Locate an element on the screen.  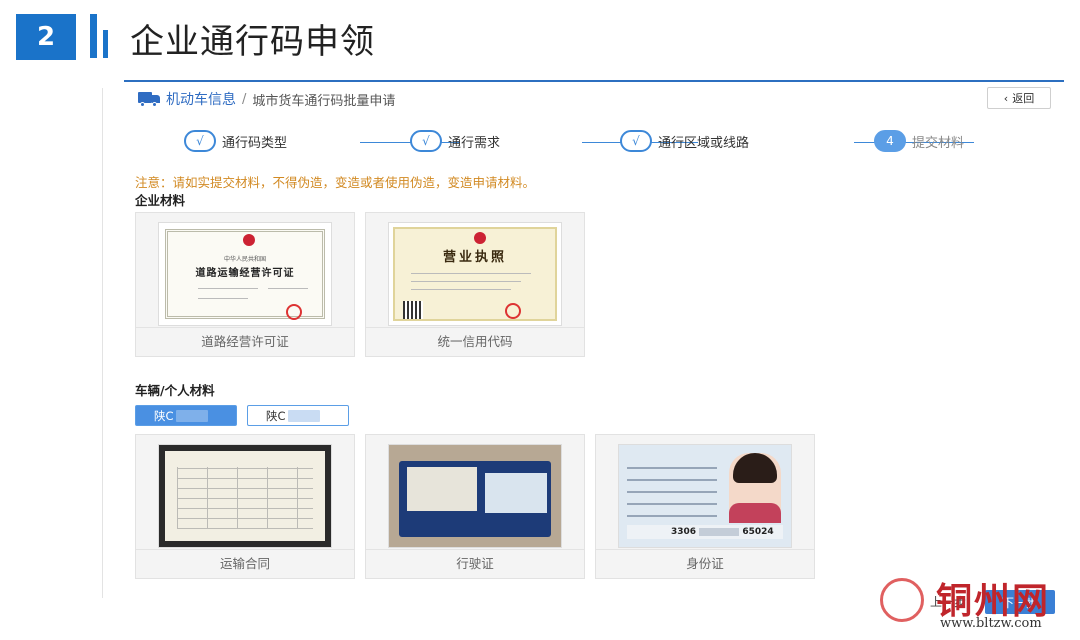
accent-bar is located at coordinates (93, 36).